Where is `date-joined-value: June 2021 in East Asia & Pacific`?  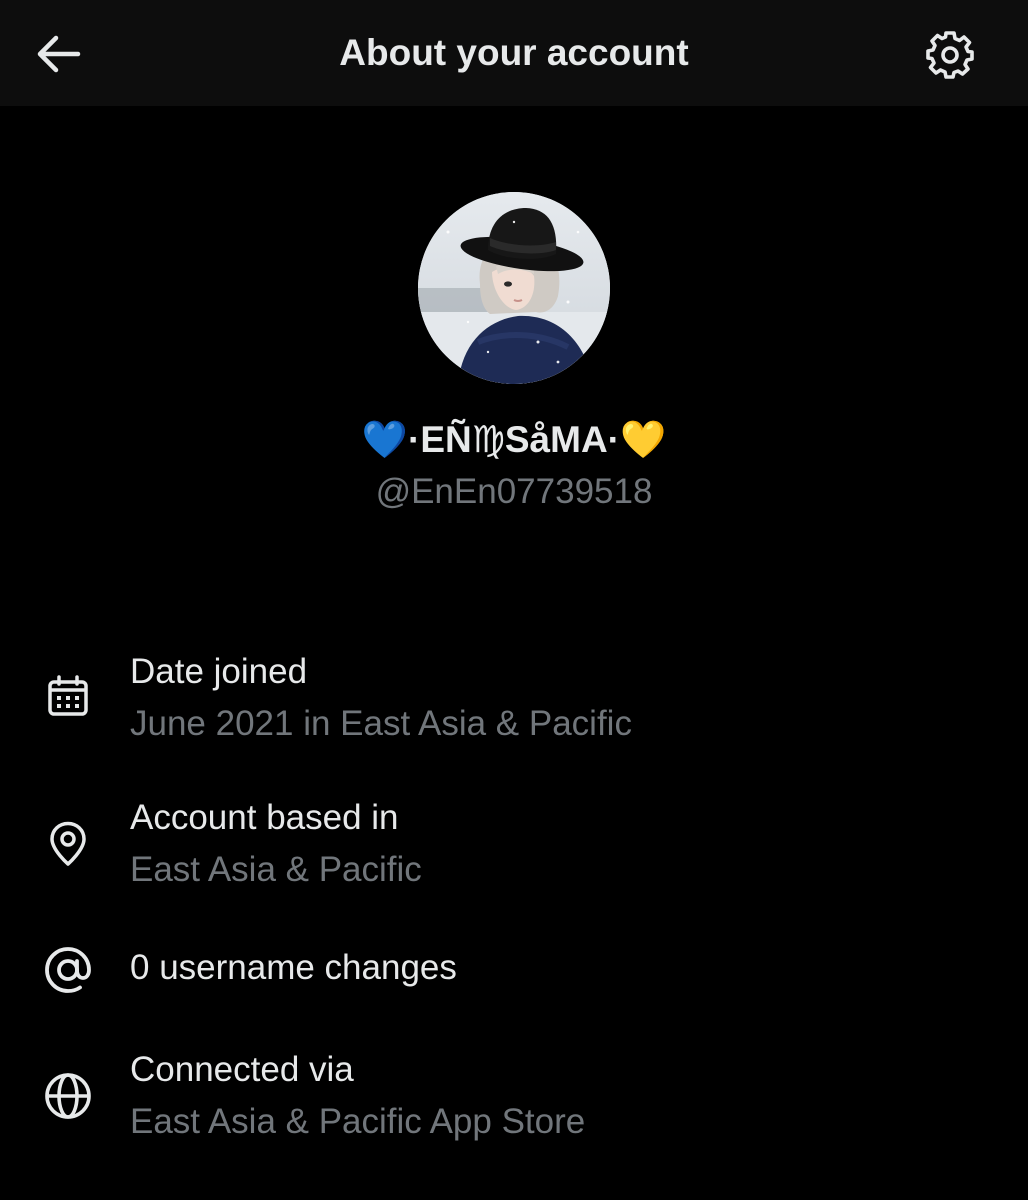
date-joined-value: June 2021 in East Asia & Pacific is located at coordinates (381, 723).